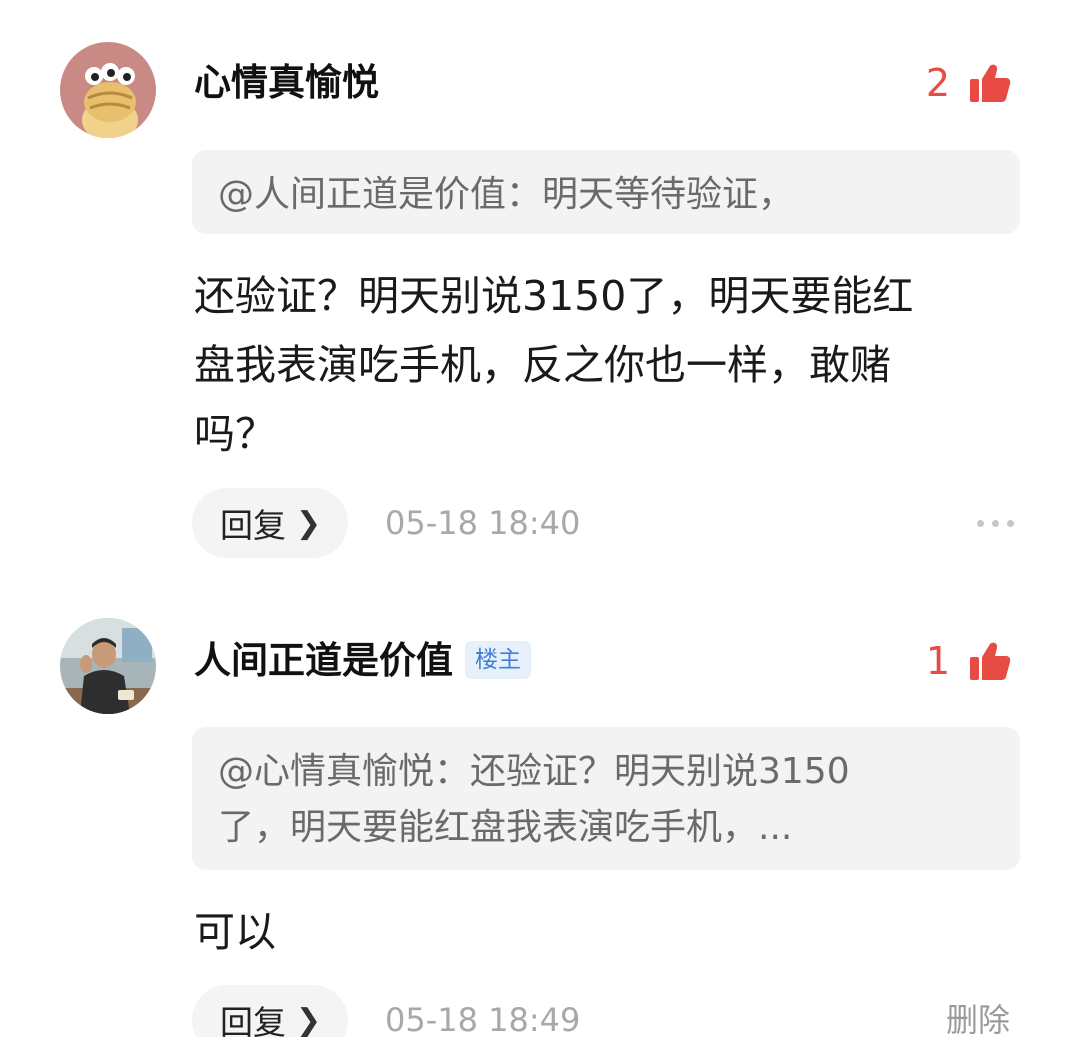 This screenshot has width=1080, height=1037. Describe the element at coordinates (323, 660) in the screenshot. I see `username-text: 人间正道是价值` at that location.